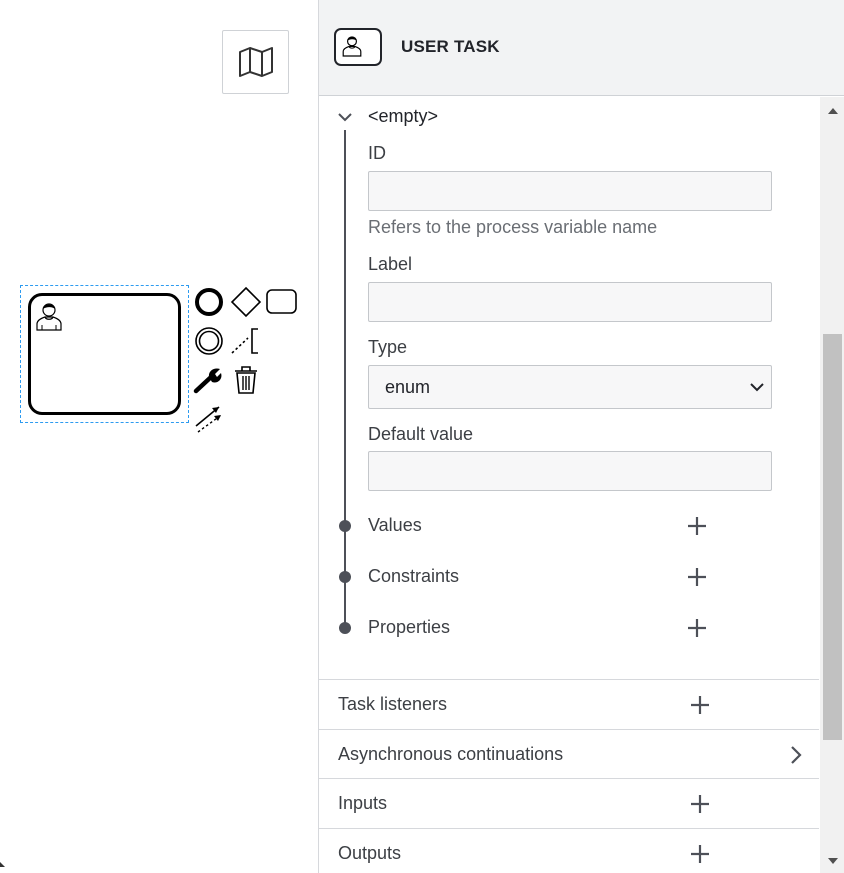 The image size is (844, 873). I want to click on map-icon, so click(255, 62).